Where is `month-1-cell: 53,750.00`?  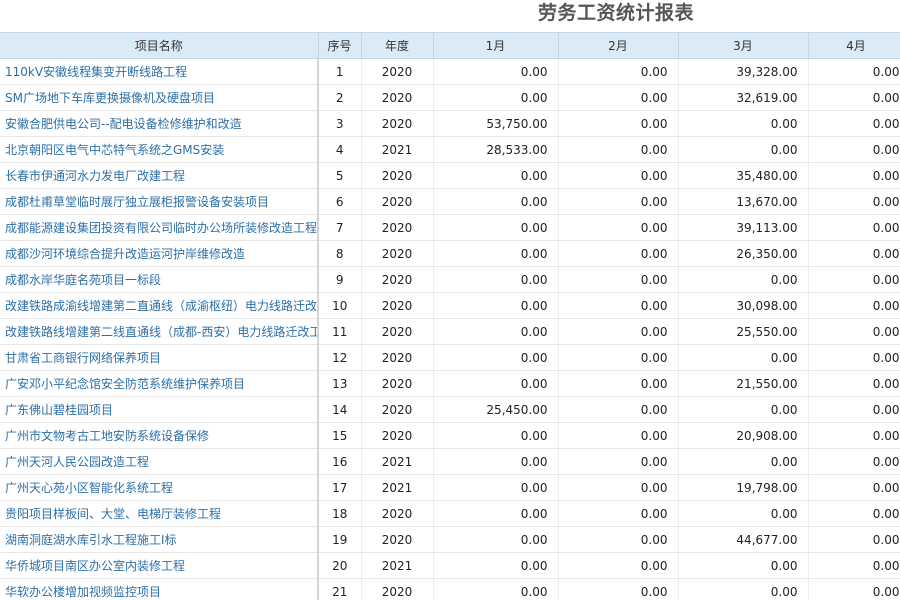
month-1-cell: 53,750.00 is located at coordinates (496, 123).